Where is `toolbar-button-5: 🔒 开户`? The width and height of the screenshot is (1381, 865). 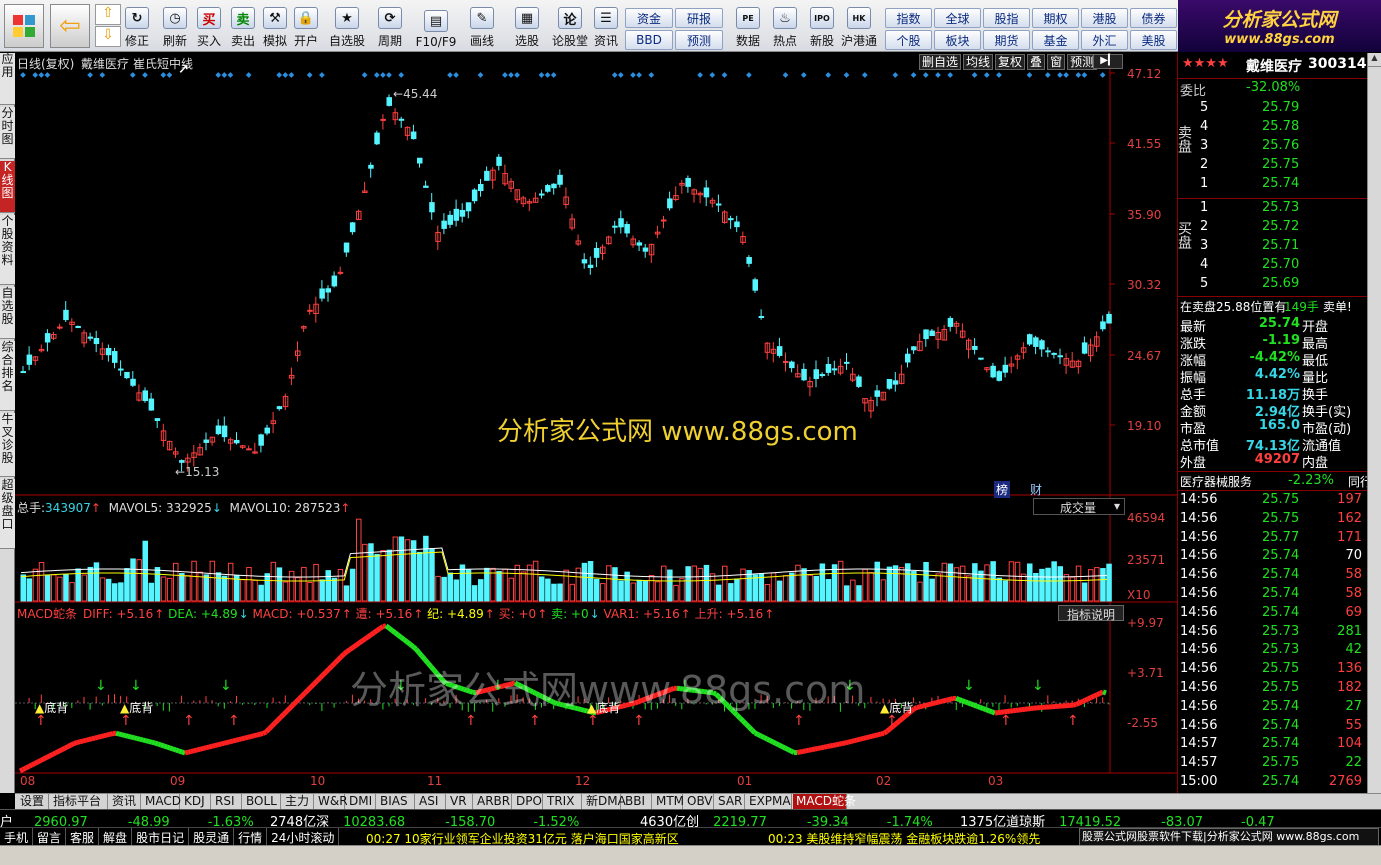
toolbar-button-5: 🔒 开户 is located at coordinates (306, 26).